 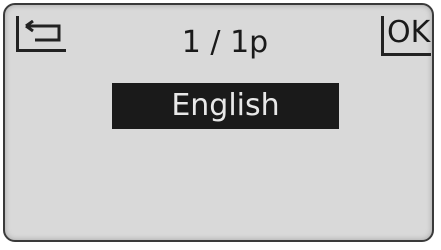 What do you see at coordinates (225, 106) in the screenshot?
I see `language-option-english: English` at bounding box center [225, 106].